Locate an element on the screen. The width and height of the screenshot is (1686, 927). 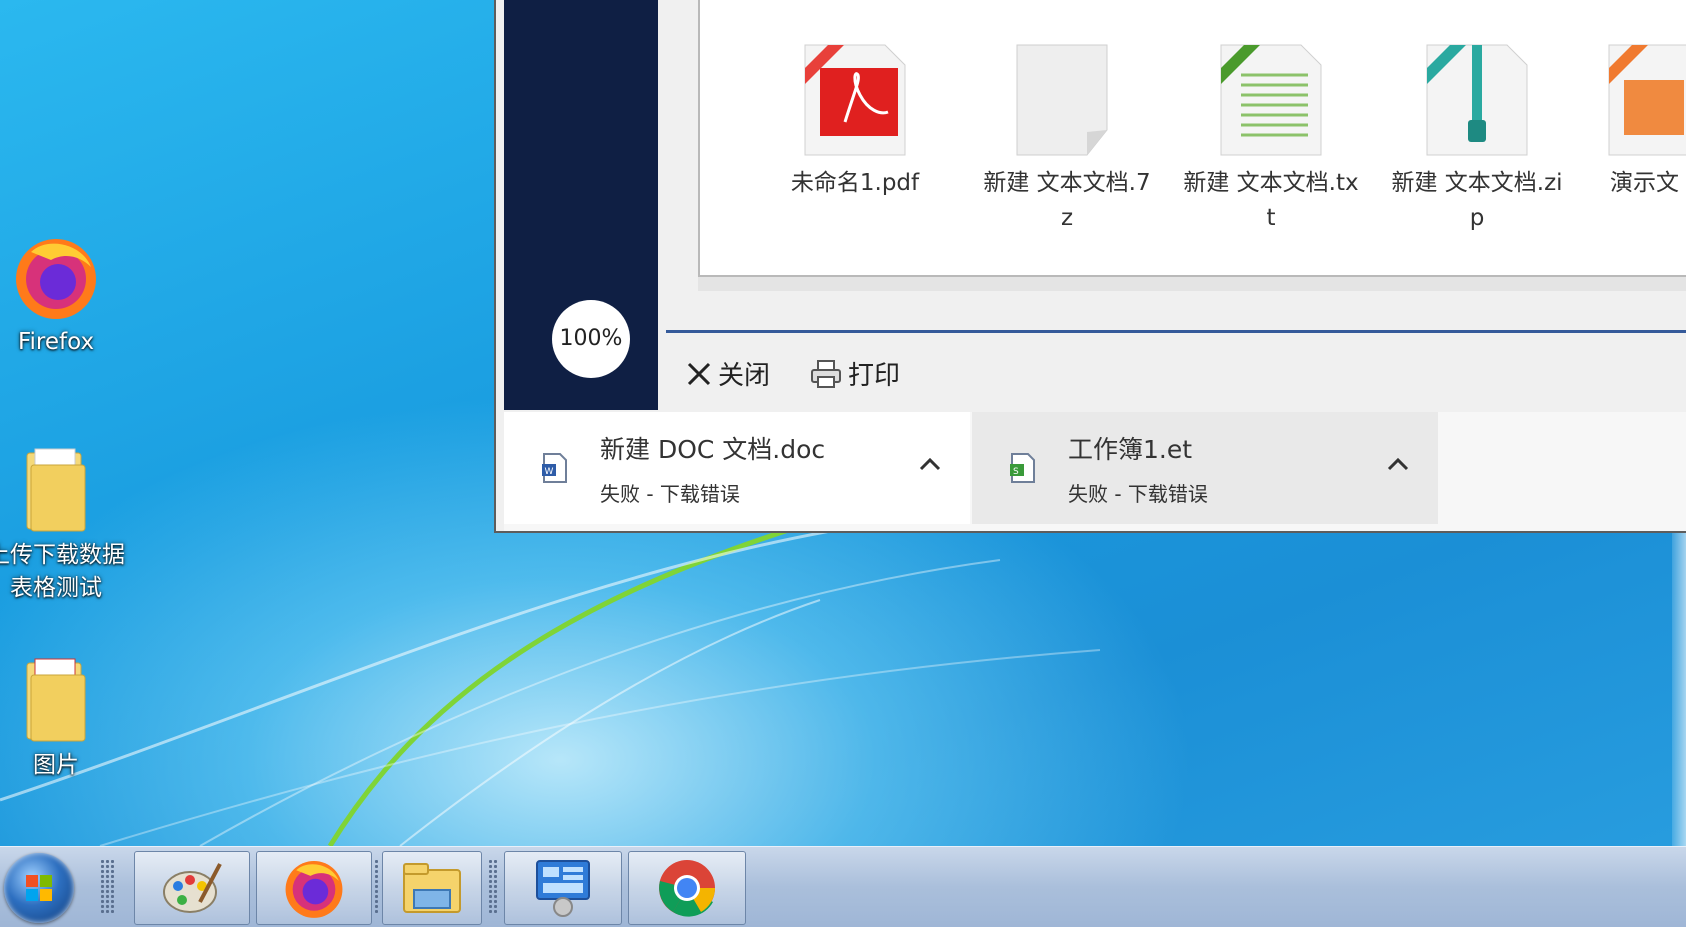
taskbar-chrome is located at coordinates (687, 888).